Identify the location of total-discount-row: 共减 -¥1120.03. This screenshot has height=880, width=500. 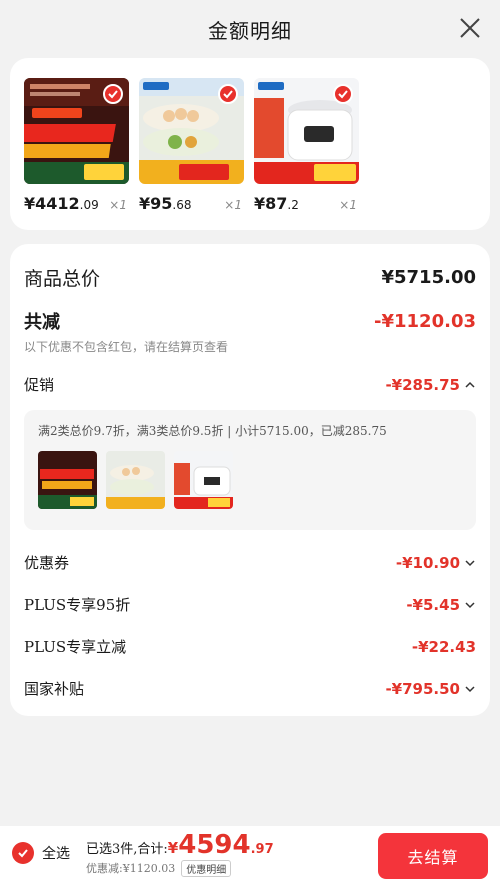
(250, 321).